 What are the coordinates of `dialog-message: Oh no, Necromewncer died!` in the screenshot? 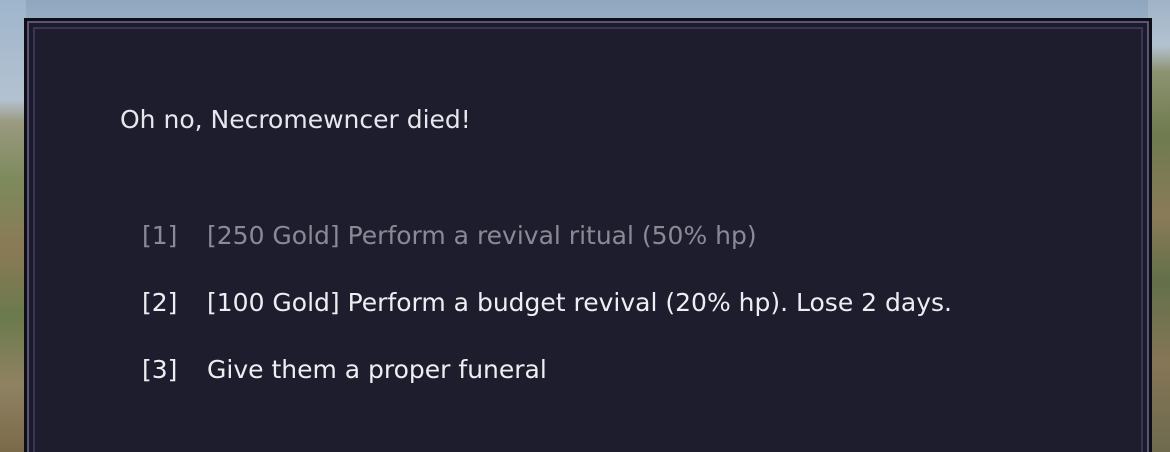 It's located at (295, 119).